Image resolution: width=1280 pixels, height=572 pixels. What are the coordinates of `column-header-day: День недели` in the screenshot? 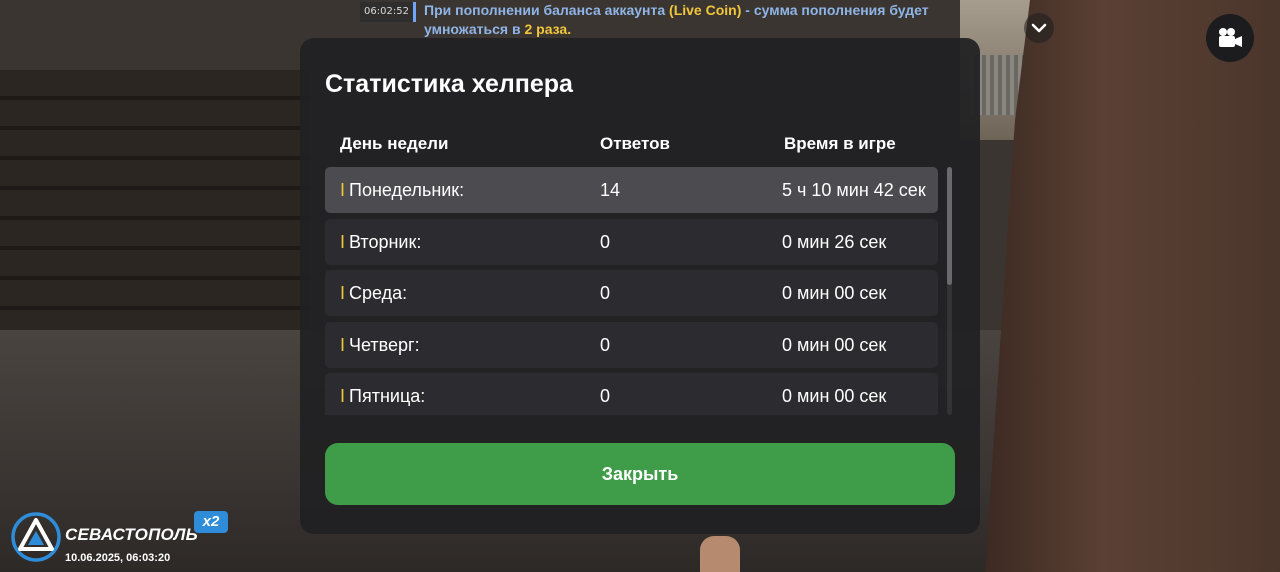 It's located at (394, 143).